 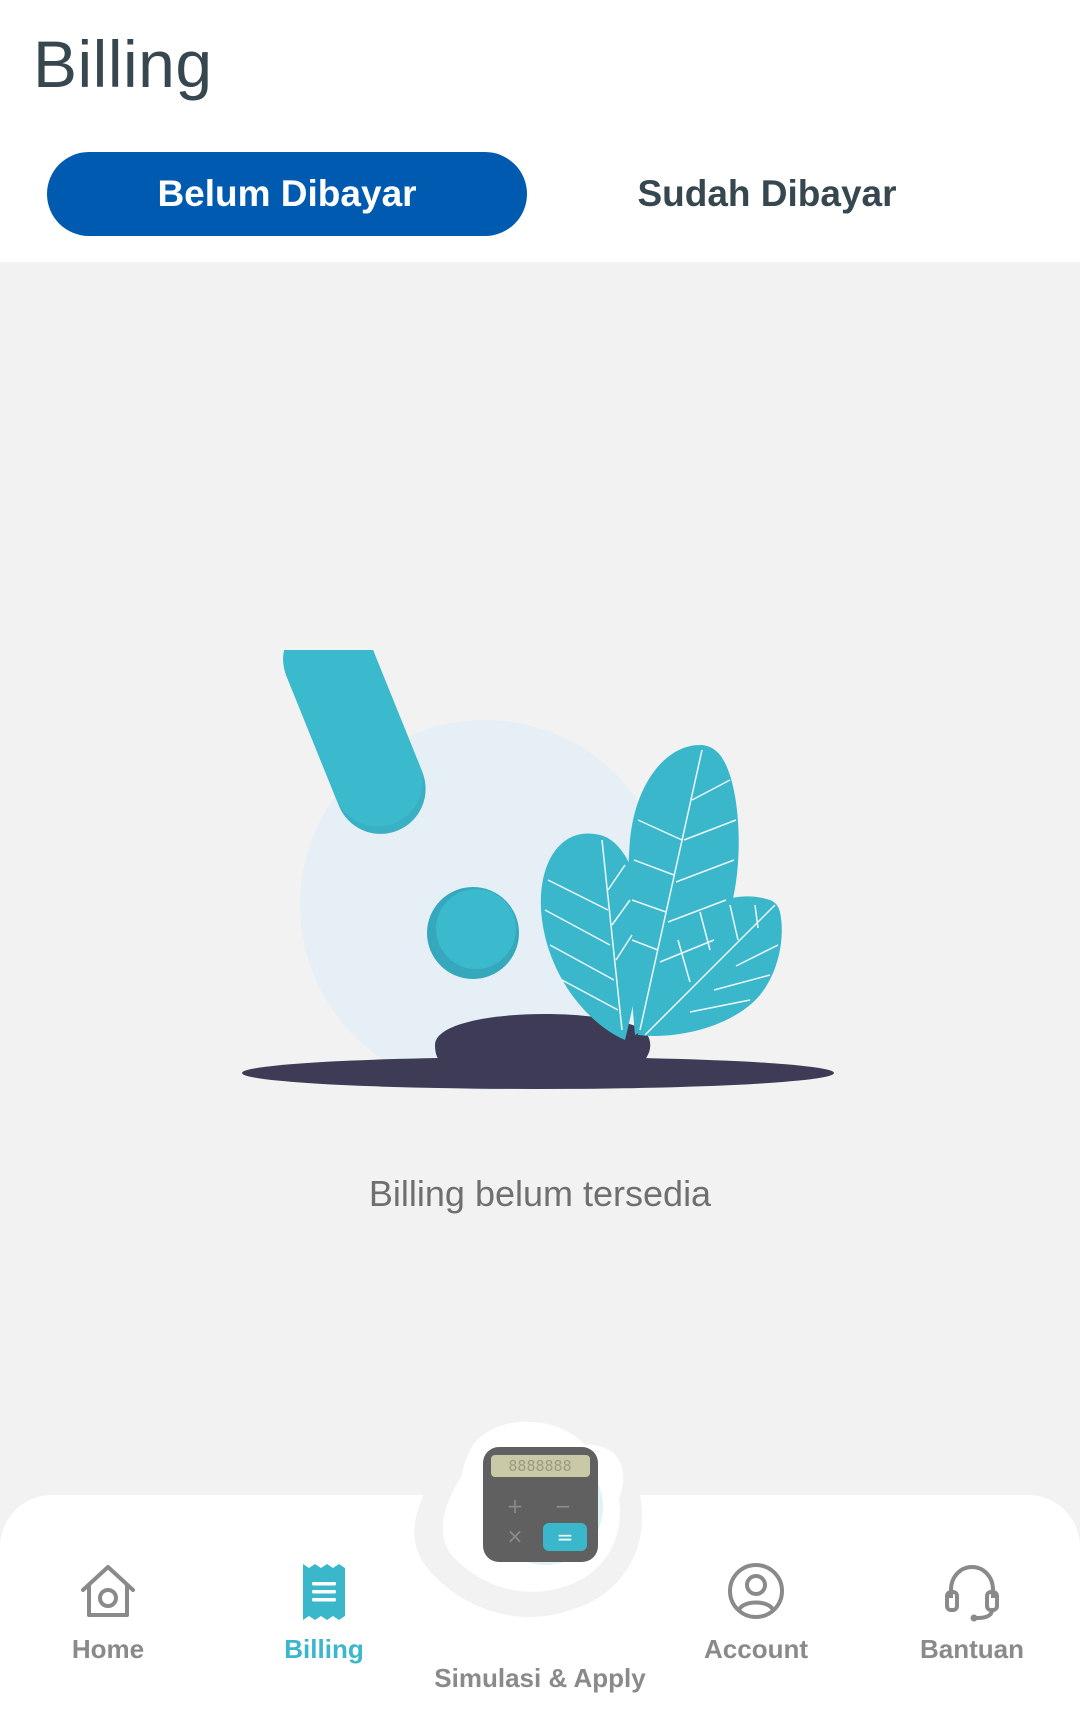 What do you see at coordinates (538, 870) in the screenshot?
I see `empty-state-illustration` at bounding box center [538, 870].